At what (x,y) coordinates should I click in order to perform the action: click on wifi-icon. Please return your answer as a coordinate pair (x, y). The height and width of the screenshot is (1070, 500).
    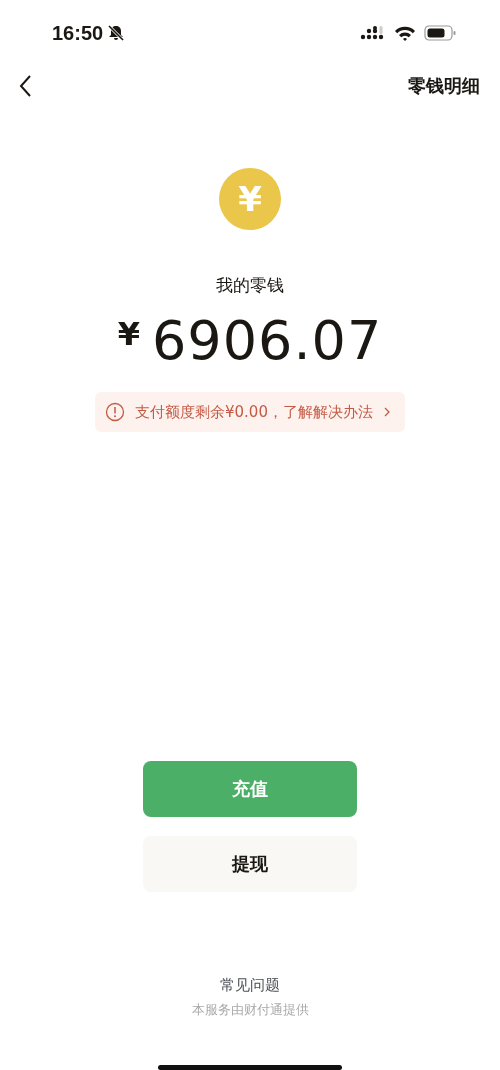
    Looking at the image, I should click on (405, 33).